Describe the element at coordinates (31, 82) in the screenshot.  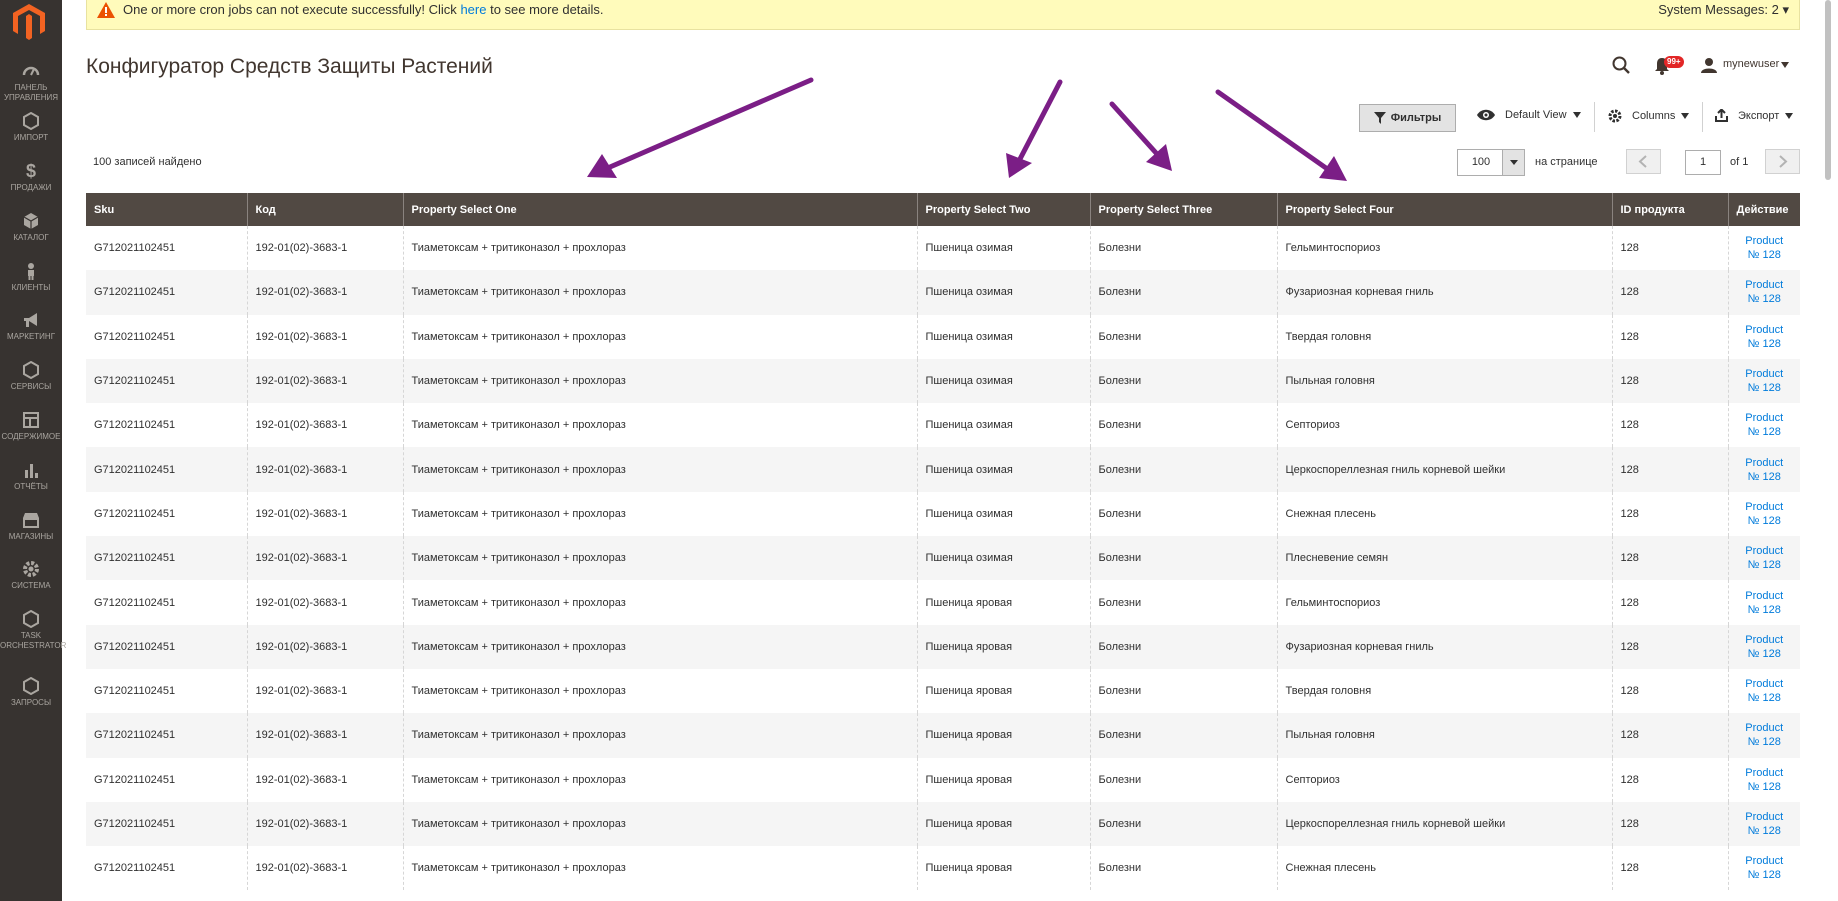
I see `sidebar-item: ПАНЕЛЬ УПРАВЛЕНИЯ` at that location.